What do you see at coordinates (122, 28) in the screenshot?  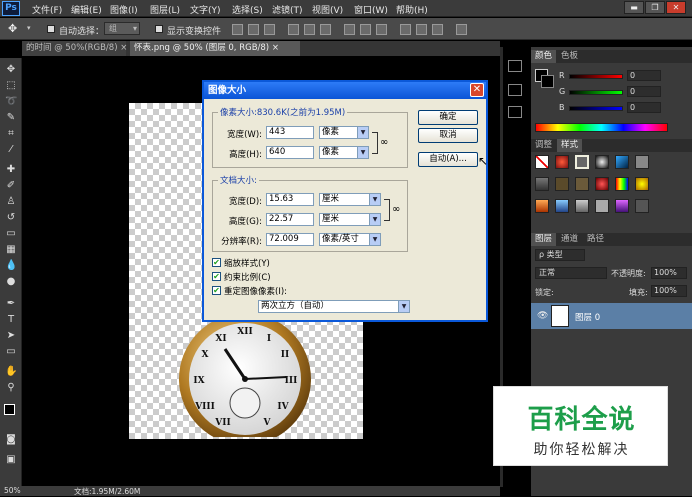 I see `auto-select-dropdown: 组 ▾` at bounding box center [122, 28].